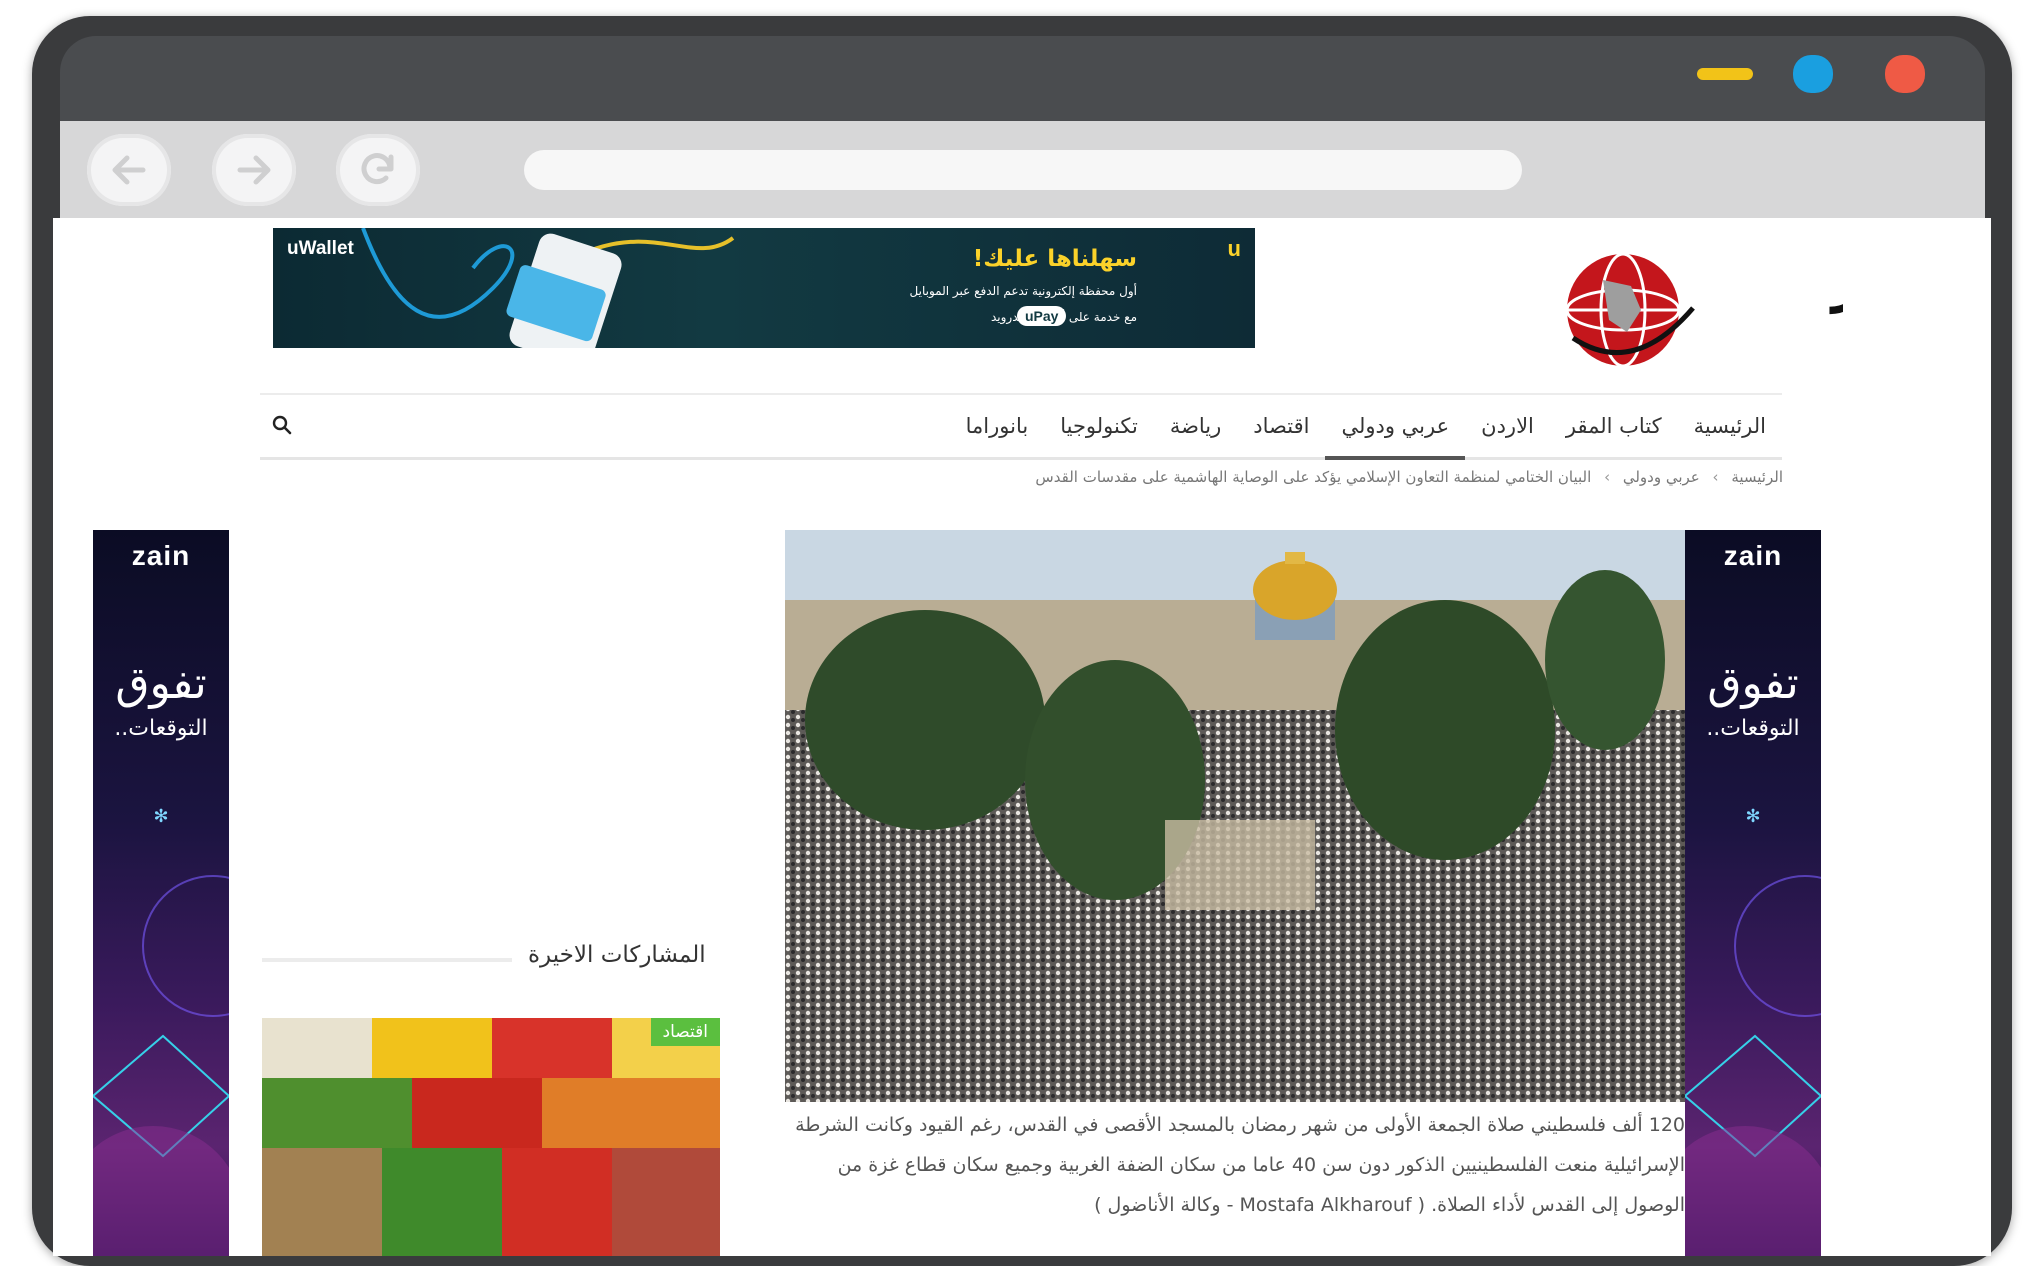  Describe the element at coordinates (1507, 426) in the screenshot. I see `nav-item-jordan: الاردن` at that location.